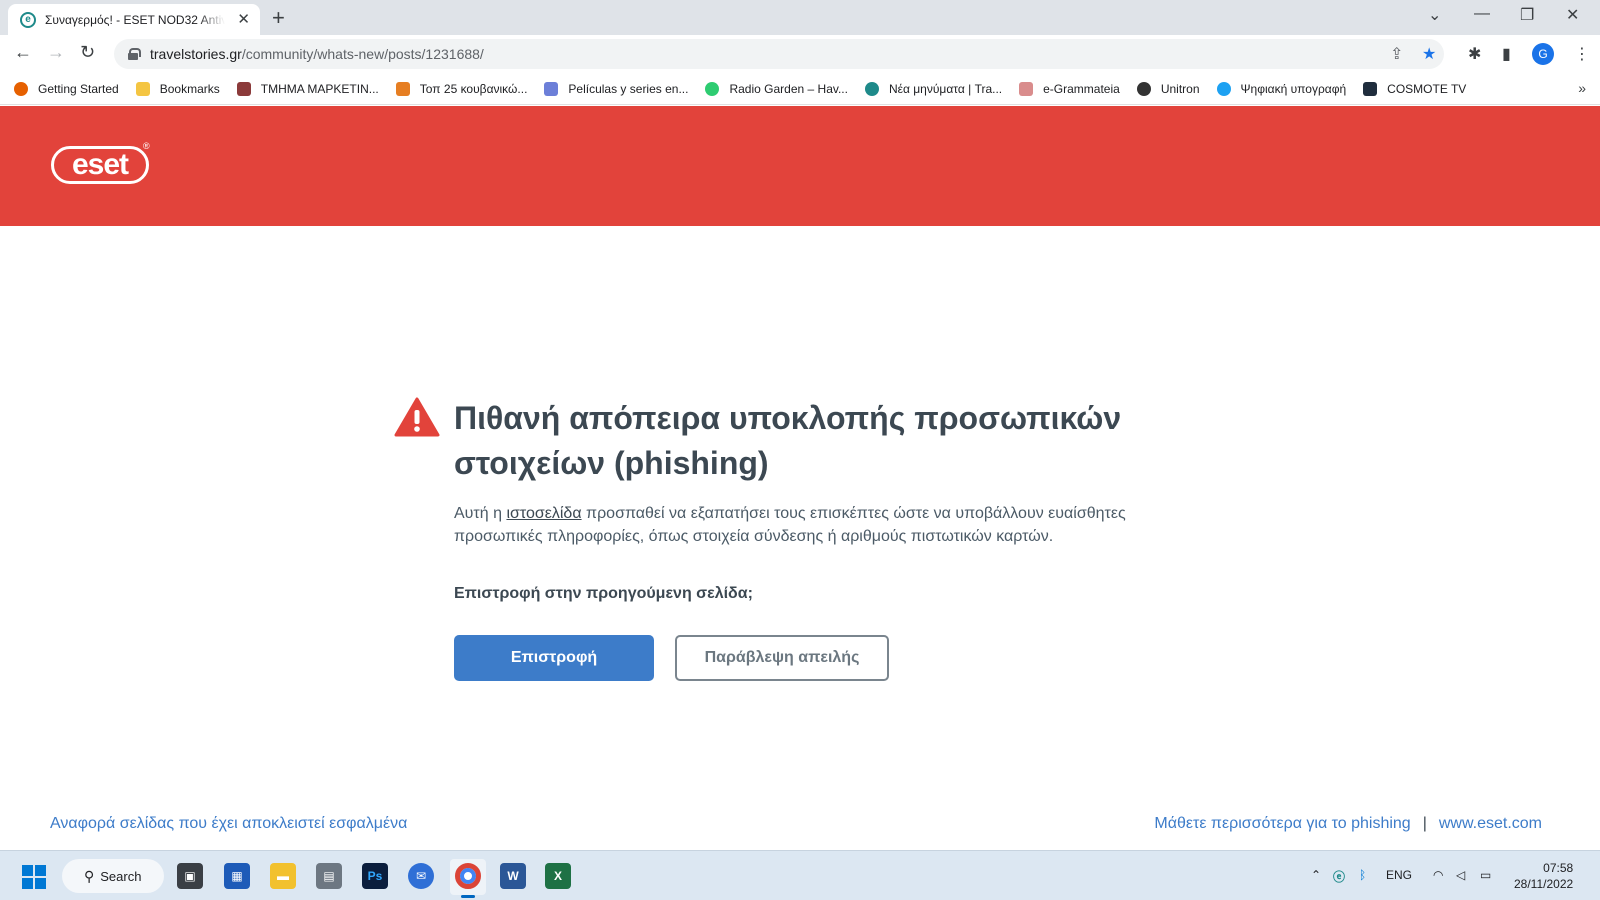 The image size is (1600, 900). What do you see at coordinates (871, 88) in the screenshot?
I see `e-icon` at bounding box center [871, 88].